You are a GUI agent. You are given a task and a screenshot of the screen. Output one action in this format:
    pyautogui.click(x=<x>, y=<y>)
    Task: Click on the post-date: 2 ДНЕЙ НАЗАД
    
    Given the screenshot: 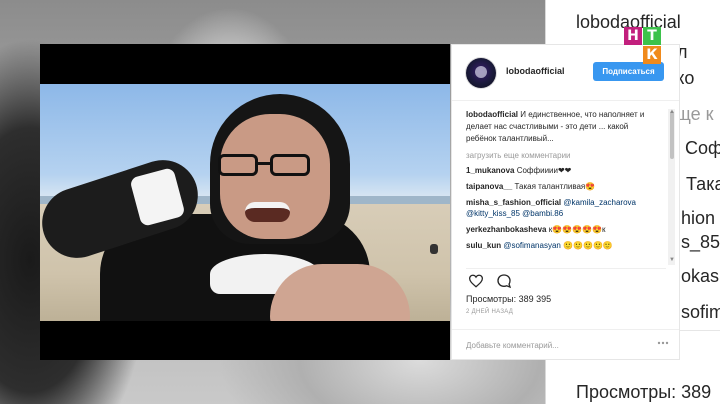 What is the action you would take?
    pyautogui.click(x=489, y=312)
    